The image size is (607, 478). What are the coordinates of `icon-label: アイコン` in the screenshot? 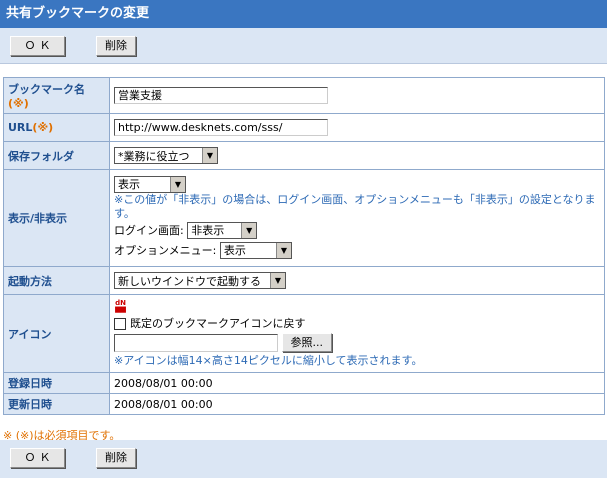 It's located at (56, 333).